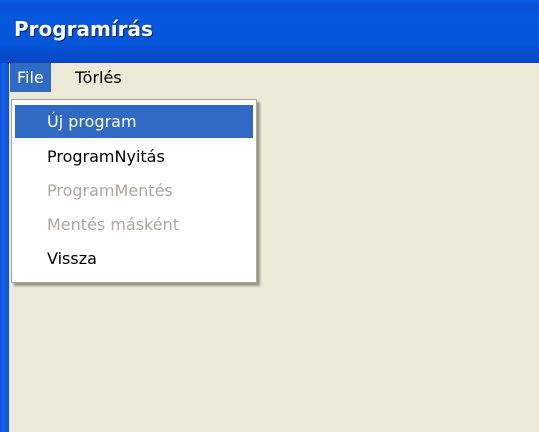 Image resolution: width=539 pixels, height=432 pixels. Describe the element at coordinates (134, 258) in the screenshot. I see `menu-item-vissza: Vissza` at that location.